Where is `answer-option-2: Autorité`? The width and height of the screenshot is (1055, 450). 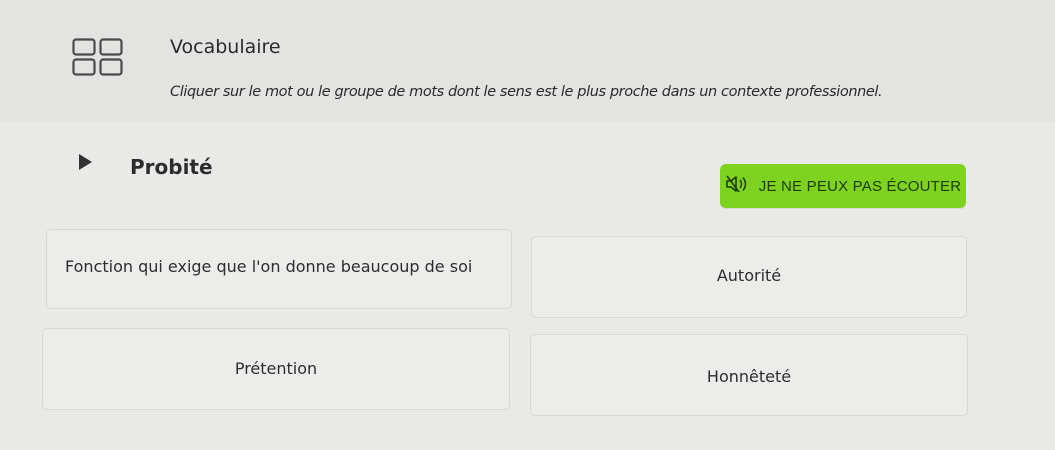
answer-option-2: Autorité is located at coordinates (749, 277).